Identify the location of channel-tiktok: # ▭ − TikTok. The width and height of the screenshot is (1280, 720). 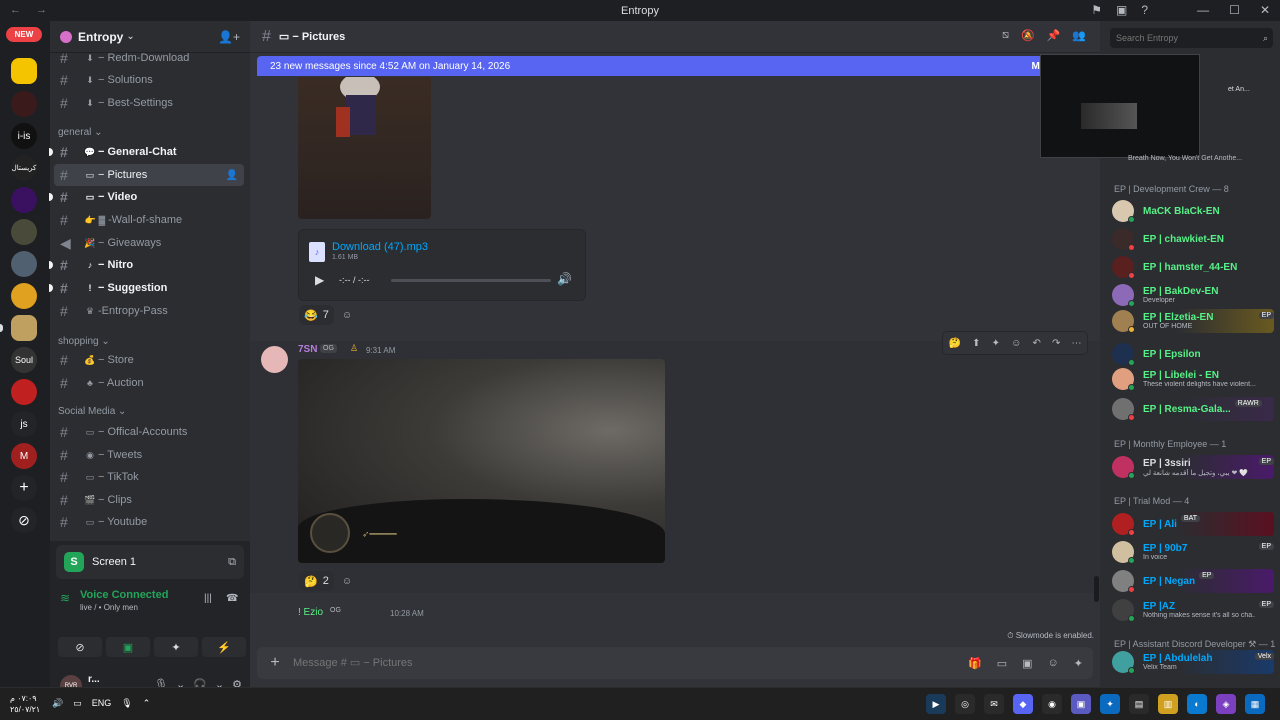
(149, 477).